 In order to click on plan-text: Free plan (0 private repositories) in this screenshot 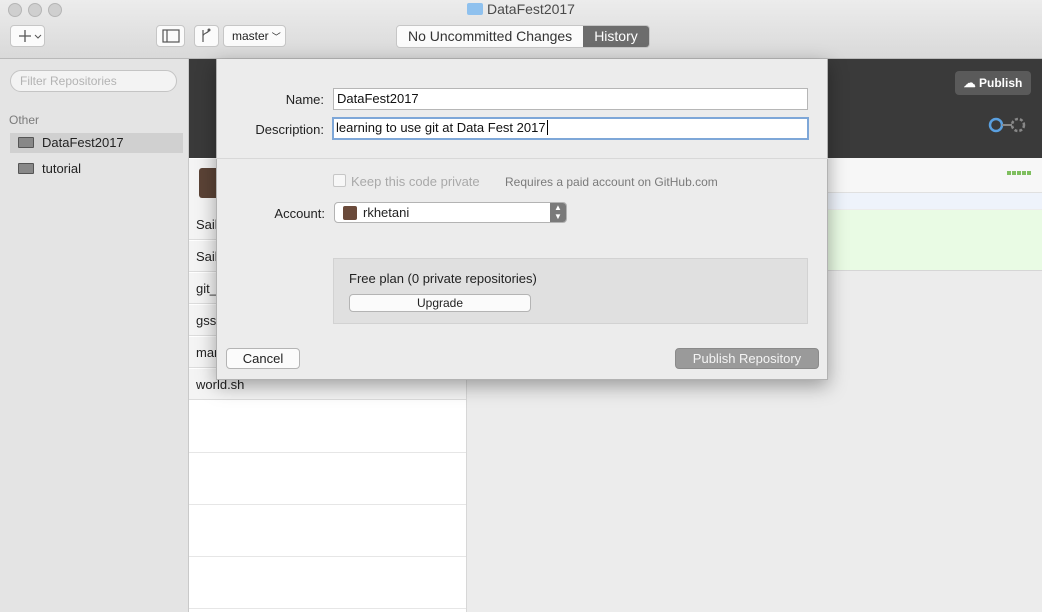, I will do `click(443, 278)`.